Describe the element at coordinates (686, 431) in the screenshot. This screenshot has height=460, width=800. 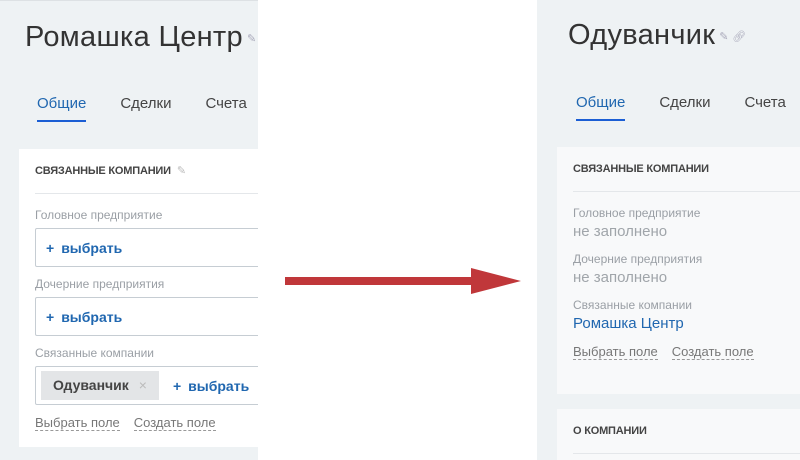
I see `section-title: О компании` at that location.